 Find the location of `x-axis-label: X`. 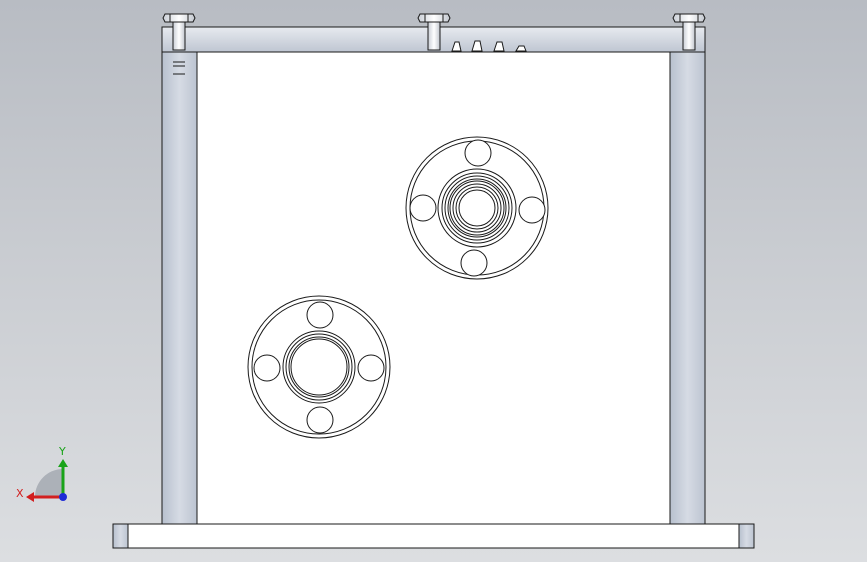

x-axis-label: X is located at coordinates (20, 493).